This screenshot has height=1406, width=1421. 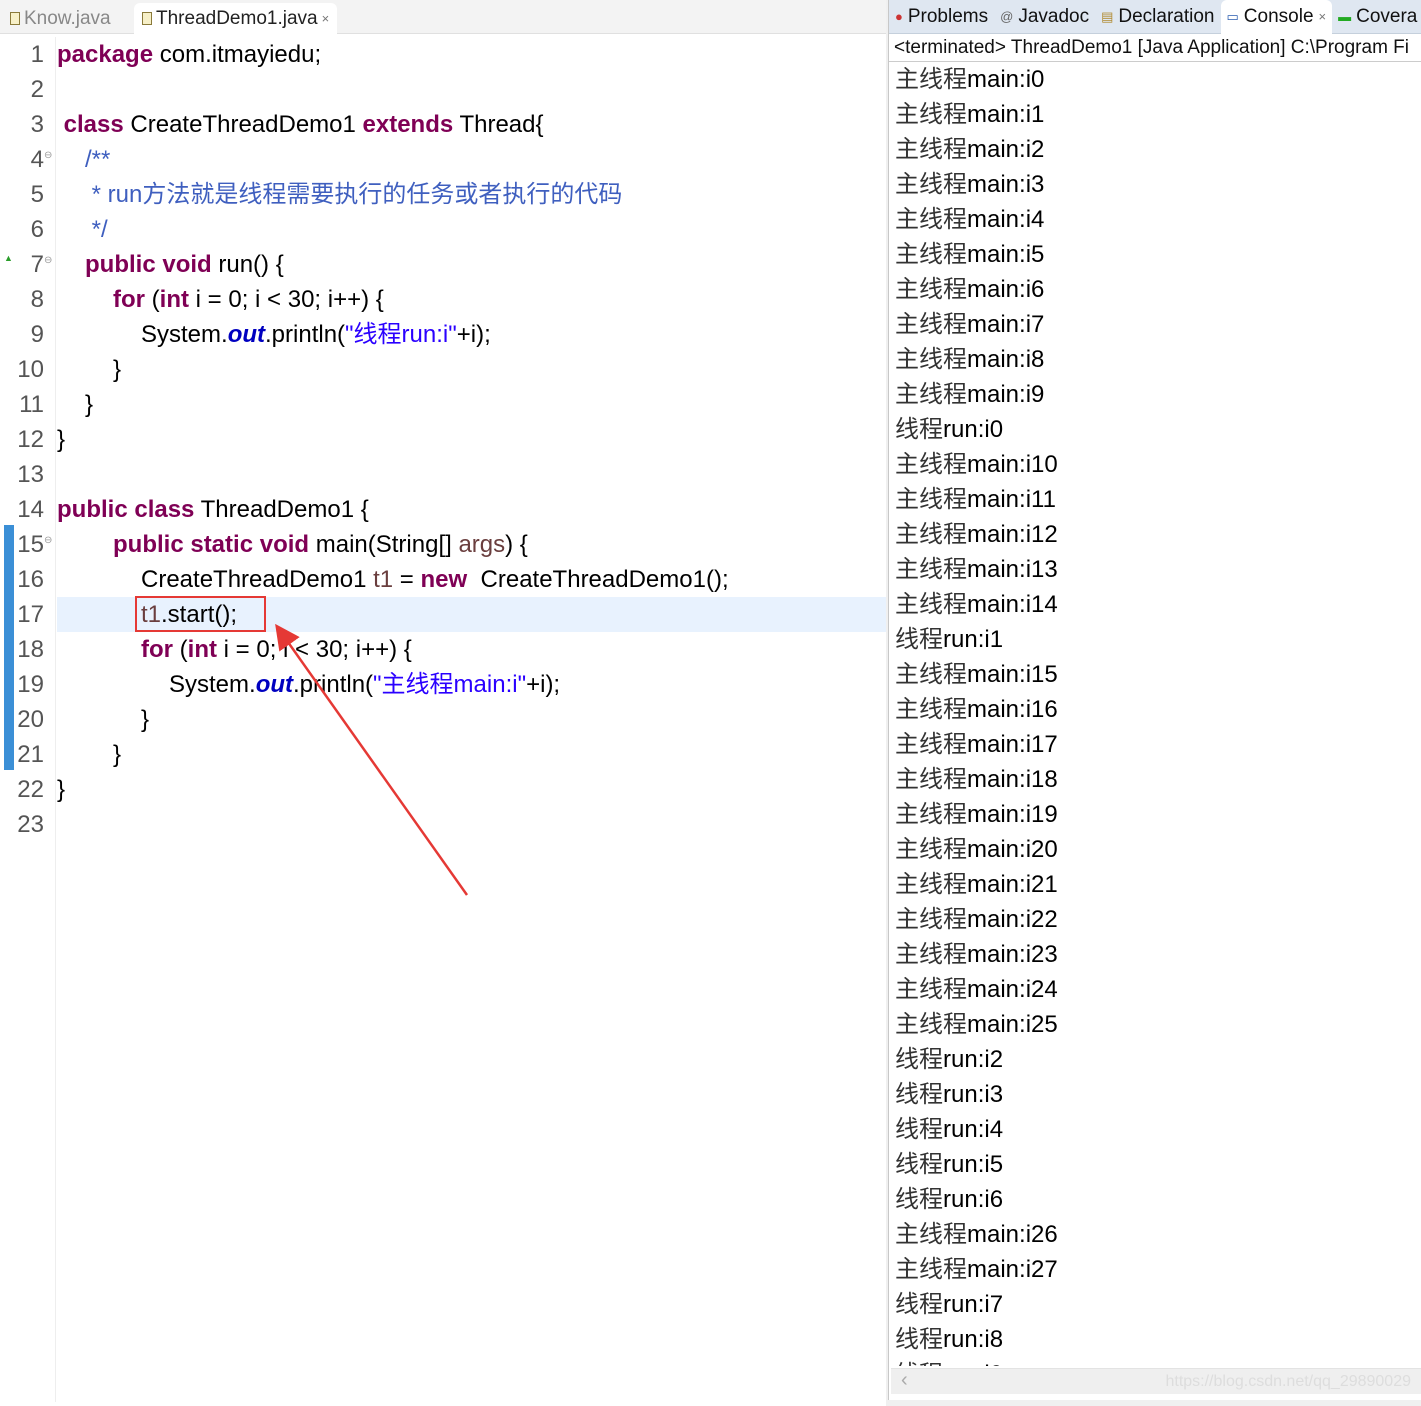 I want to click on override-marker-icon: ▲, so click(x=8, y=258).